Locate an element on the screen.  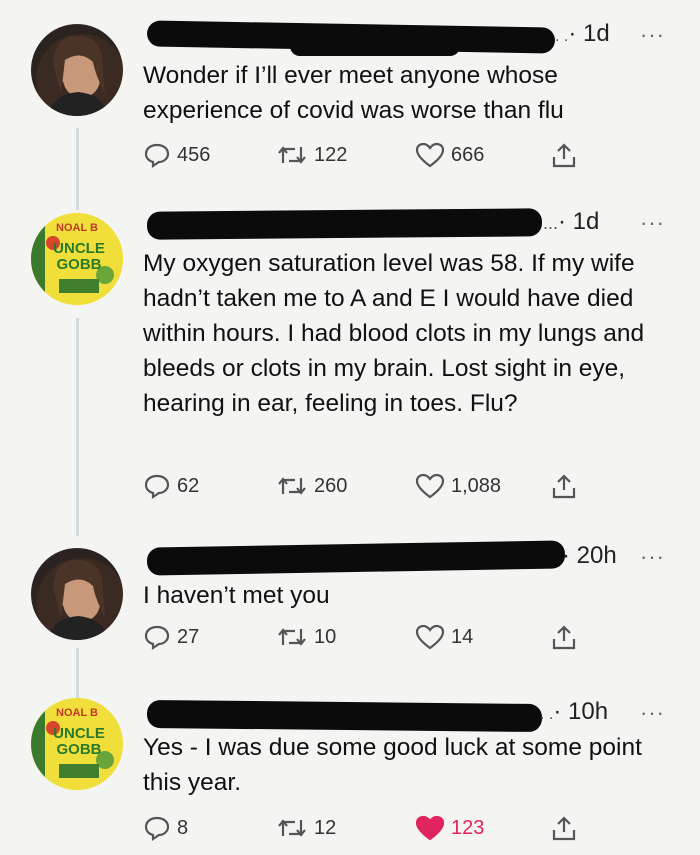
retweet-count: 122 is located at coordinates (331, 154).